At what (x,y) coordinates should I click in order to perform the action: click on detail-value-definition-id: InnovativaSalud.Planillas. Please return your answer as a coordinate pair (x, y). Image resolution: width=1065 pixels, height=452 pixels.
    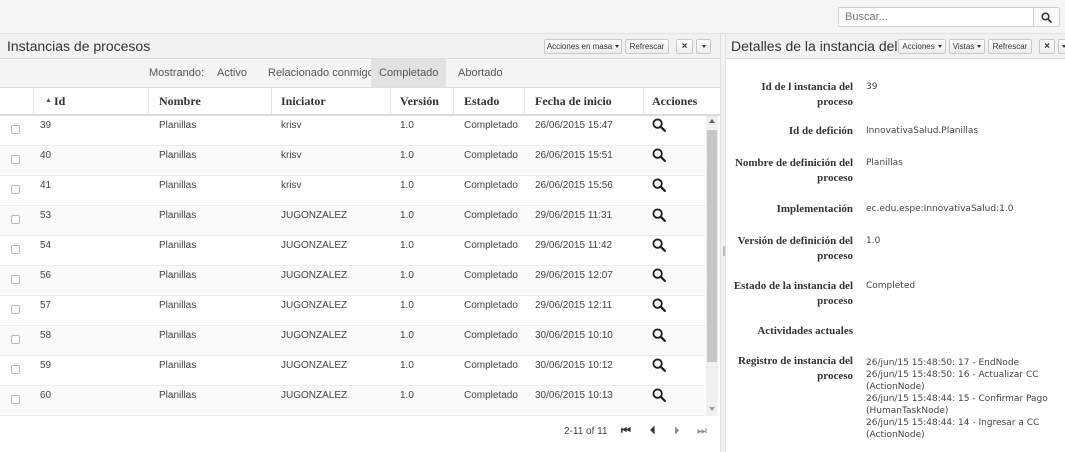
    Looking at the image, I should click on (922, 131).